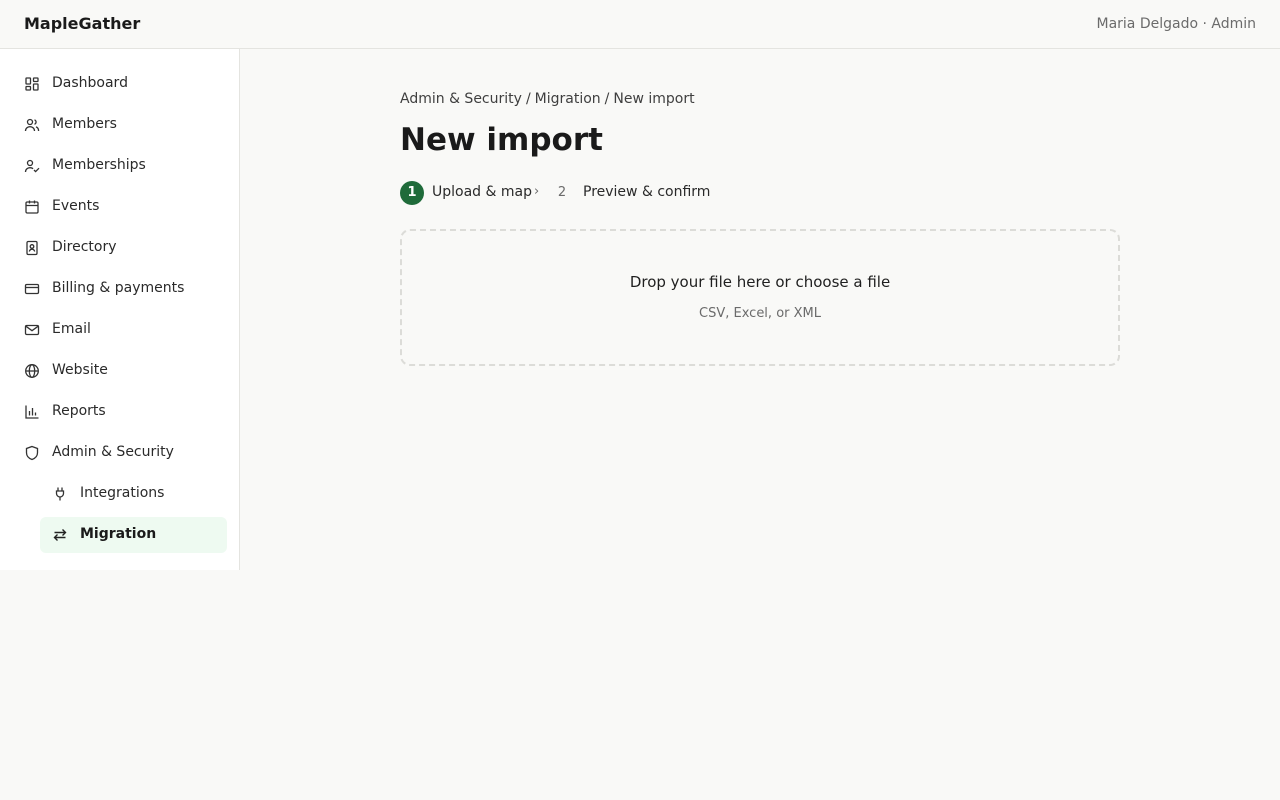  What do you see at coordinates (99, 165) in the screenshot?
I see `sidebar-item-label: Memberships` at bounding box center [99, 165].